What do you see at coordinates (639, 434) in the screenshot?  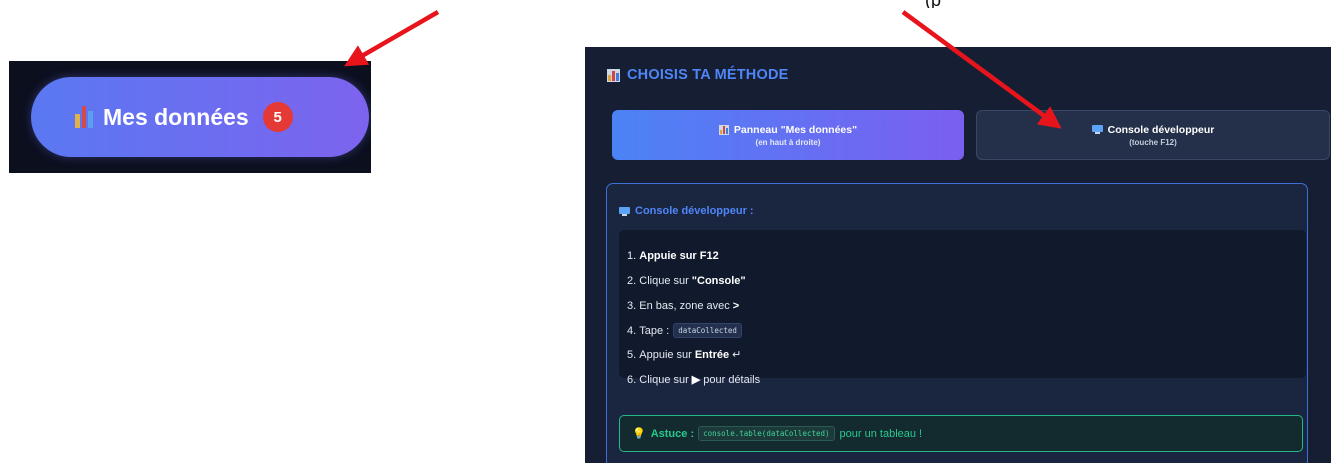 I see `lightbulb-icon: 💡` at bounding box center [639, 434].